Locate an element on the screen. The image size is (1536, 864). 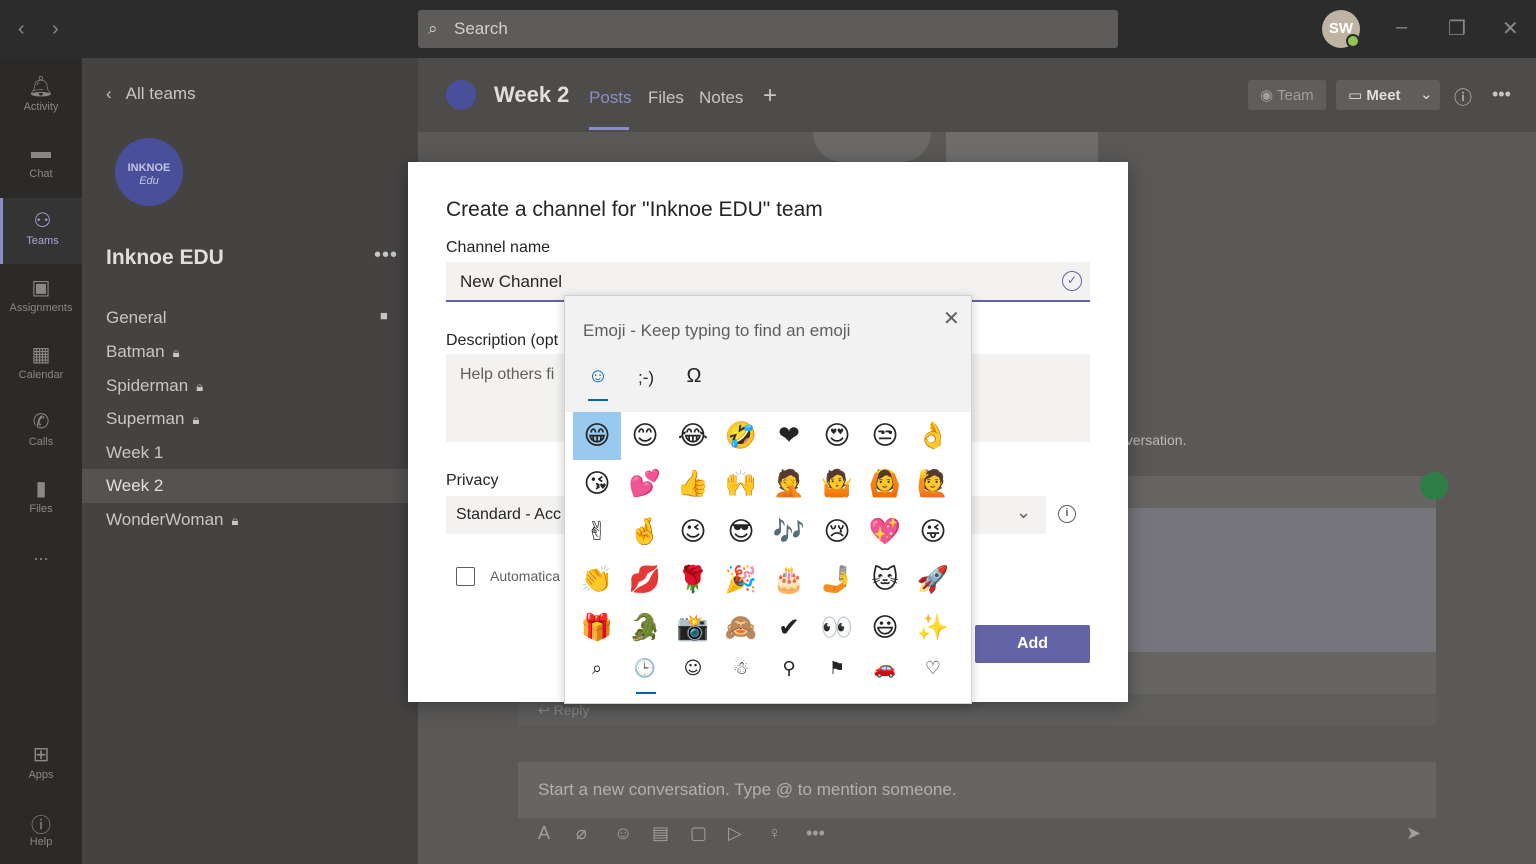
people-icon: ☃ is located at coordinates (741, 668).